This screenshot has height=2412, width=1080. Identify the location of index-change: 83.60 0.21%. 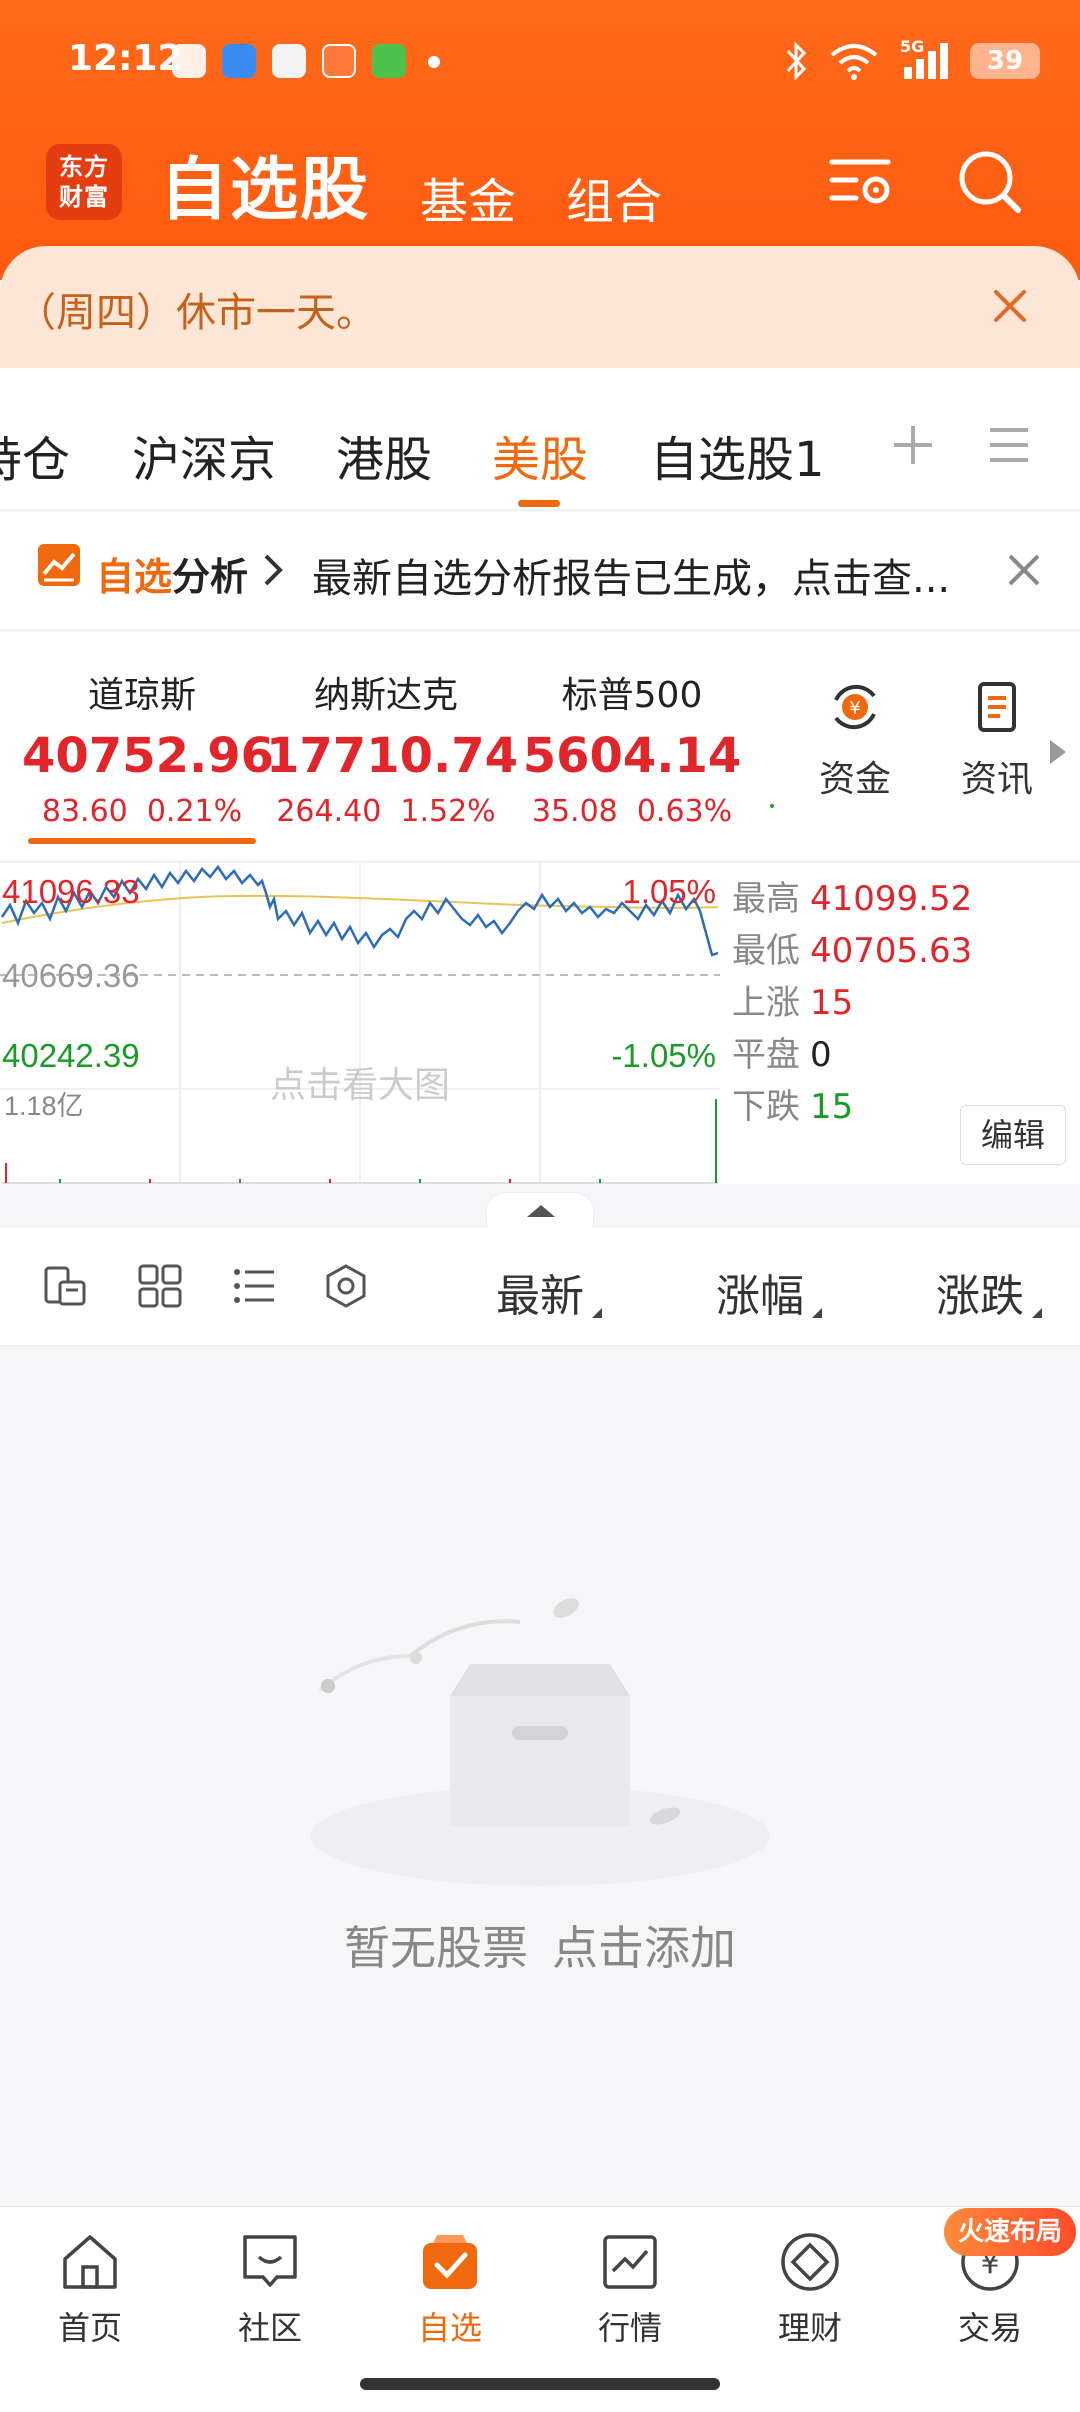
(142, 811).